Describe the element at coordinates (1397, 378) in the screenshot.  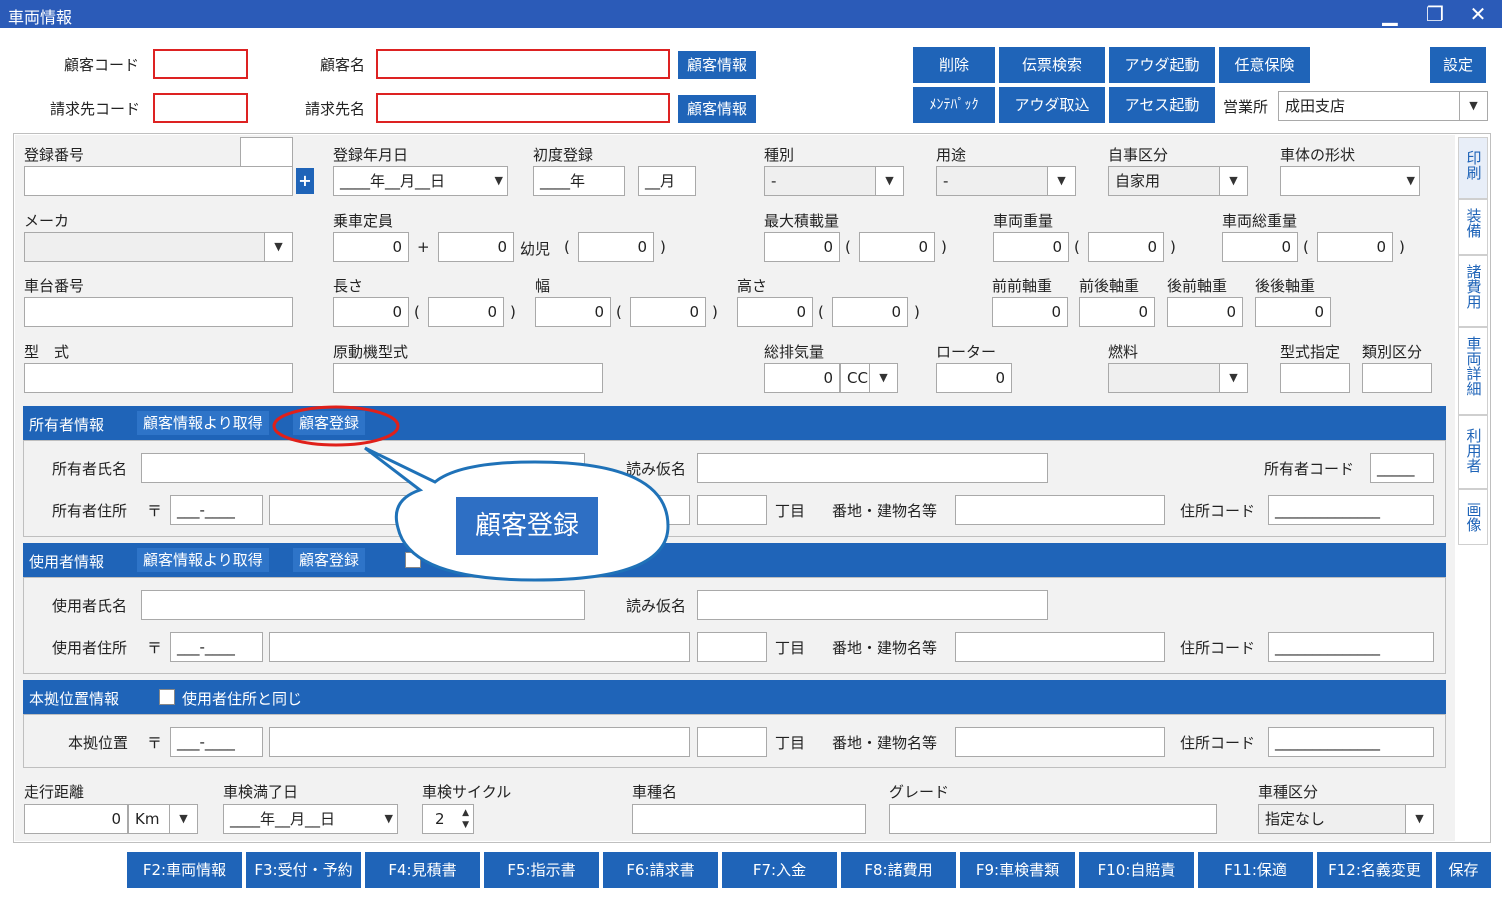
I see `class-cls-input` at that location.